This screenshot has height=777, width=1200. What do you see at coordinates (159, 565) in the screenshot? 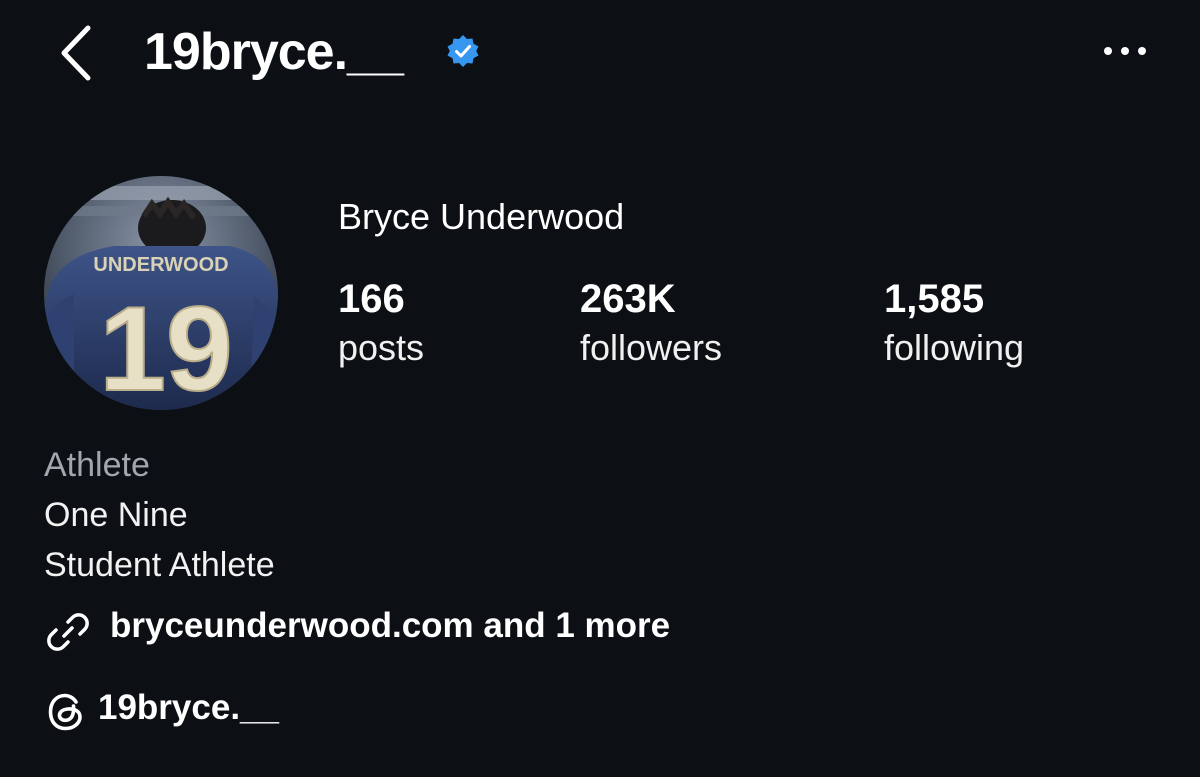
I see `bio-line: Student Athlete` at bounding box center [159, 565].